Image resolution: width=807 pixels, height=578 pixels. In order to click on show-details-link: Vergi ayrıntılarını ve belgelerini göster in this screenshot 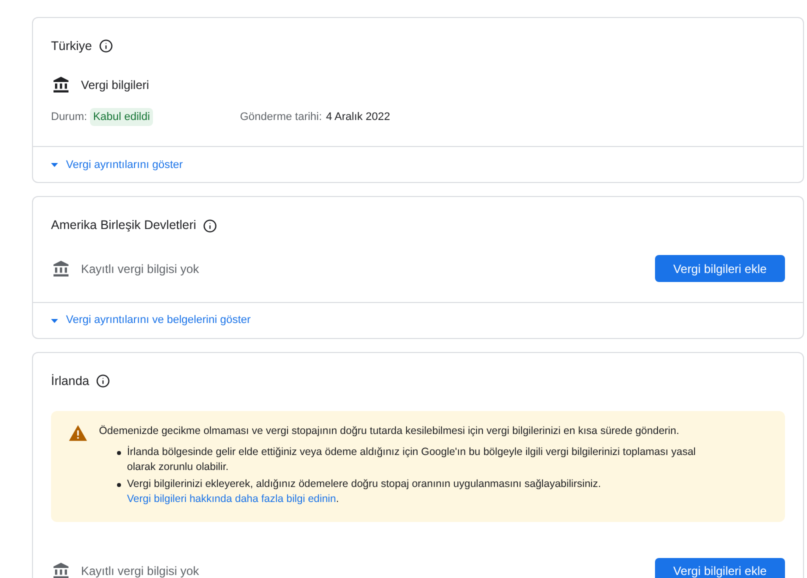, I will do `click(151, 320)`.